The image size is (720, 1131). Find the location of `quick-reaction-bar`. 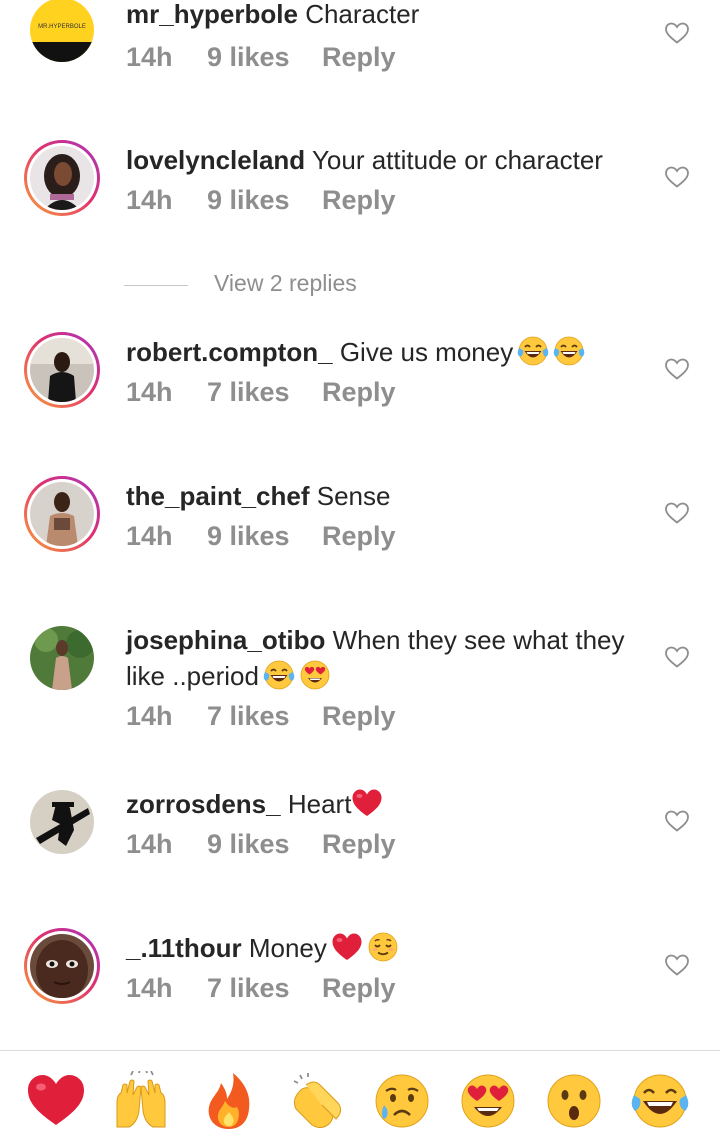

quick-reaction-bar is located at coordinates (360, 1089).